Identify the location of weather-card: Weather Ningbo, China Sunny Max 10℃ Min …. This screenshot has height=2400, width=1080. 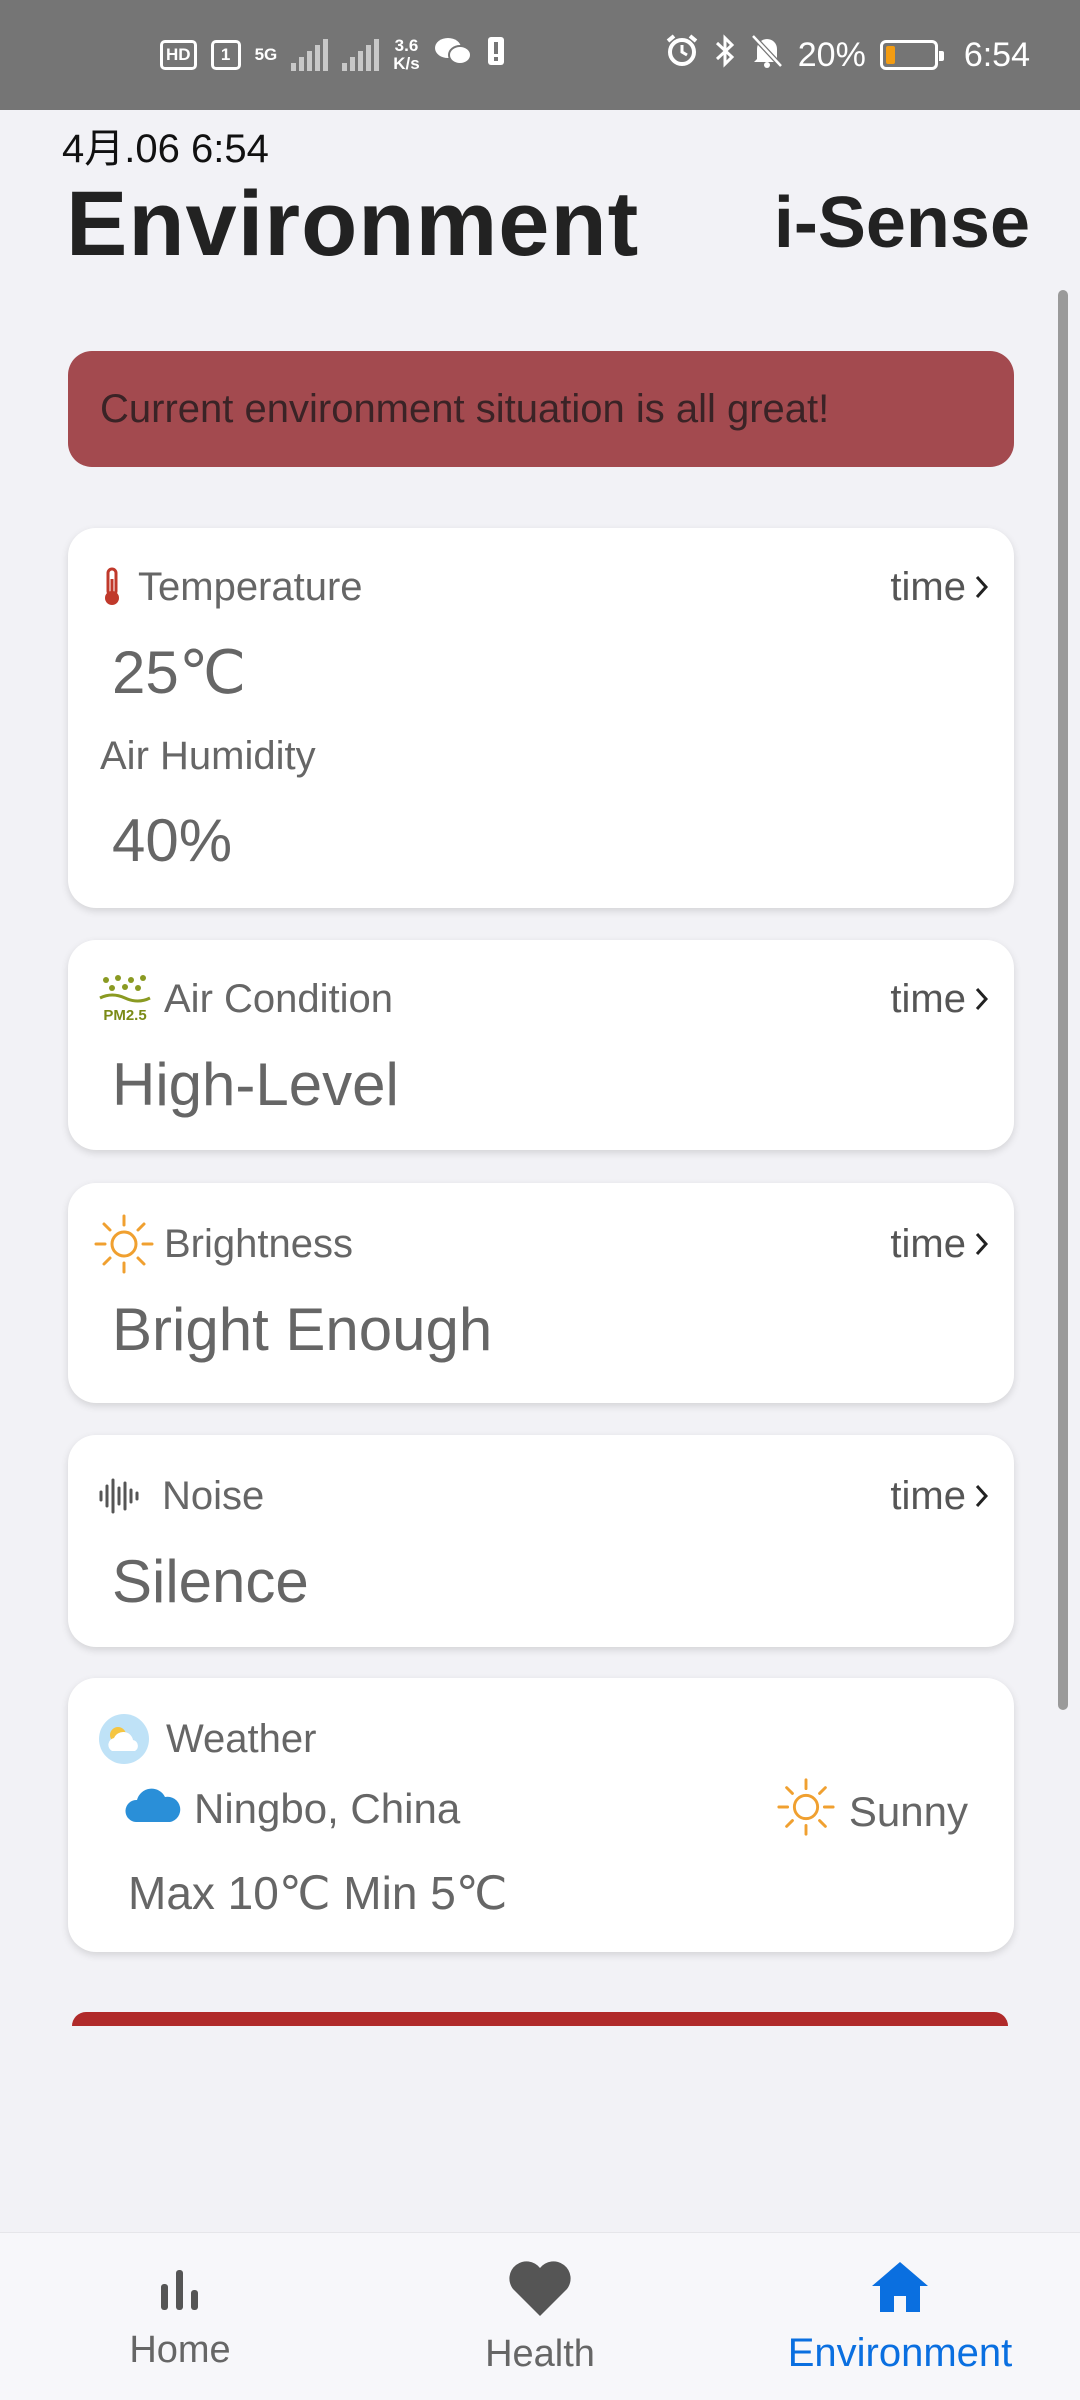
(541, 1815).